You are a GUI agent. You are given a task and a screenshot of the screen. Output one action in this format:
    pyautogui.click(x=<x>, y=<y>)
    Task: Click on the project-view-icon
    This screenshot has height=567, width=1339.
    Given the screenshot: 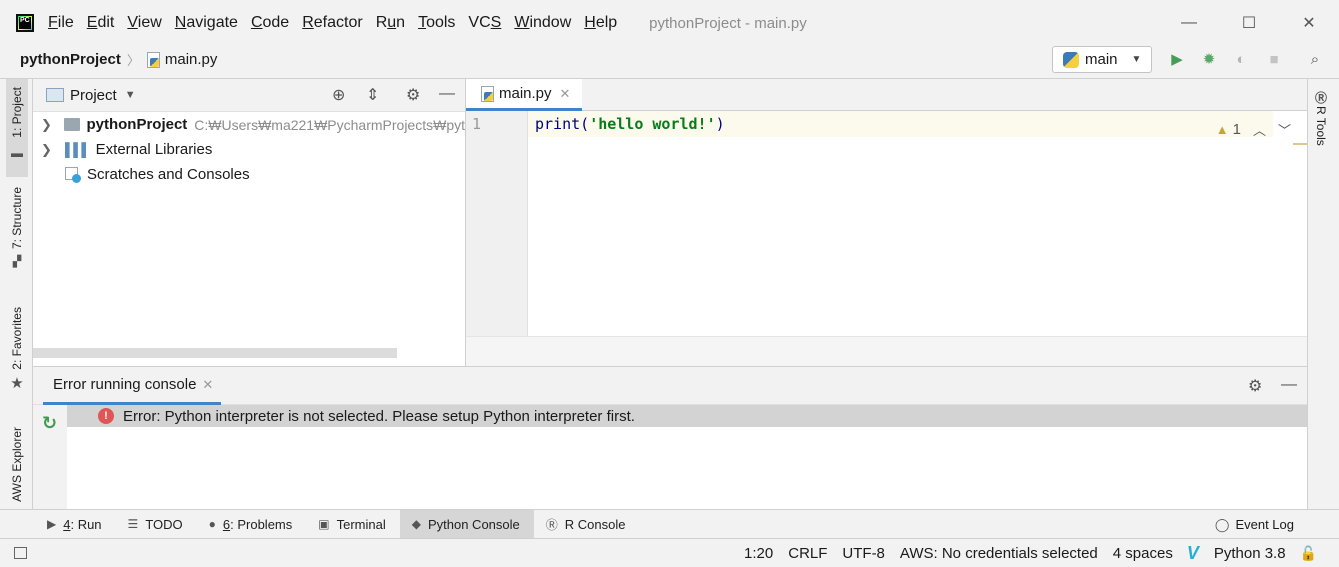 What is the action you would take?
    pyautogui.click(x=55, y=95)
    